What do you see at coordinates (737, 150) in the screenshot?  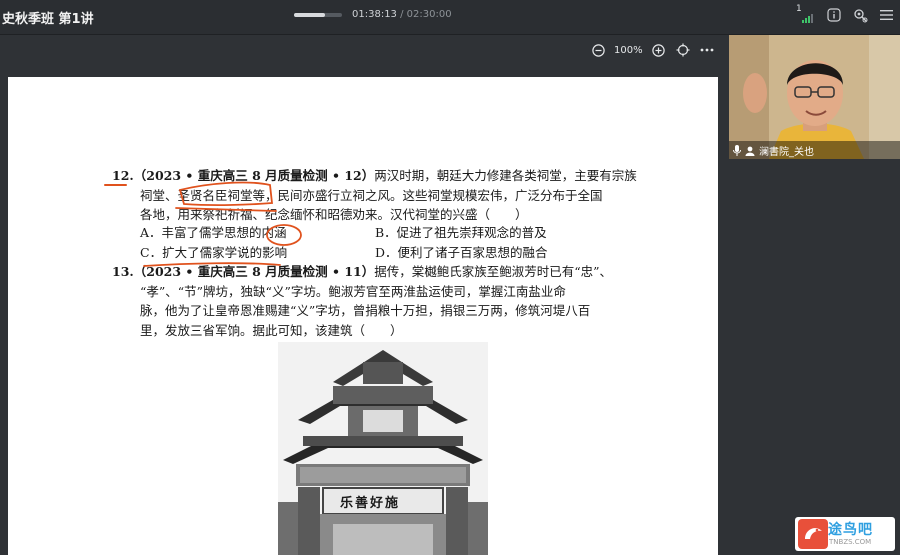 I see `microphone-icon` at bounding box center [737, 150].